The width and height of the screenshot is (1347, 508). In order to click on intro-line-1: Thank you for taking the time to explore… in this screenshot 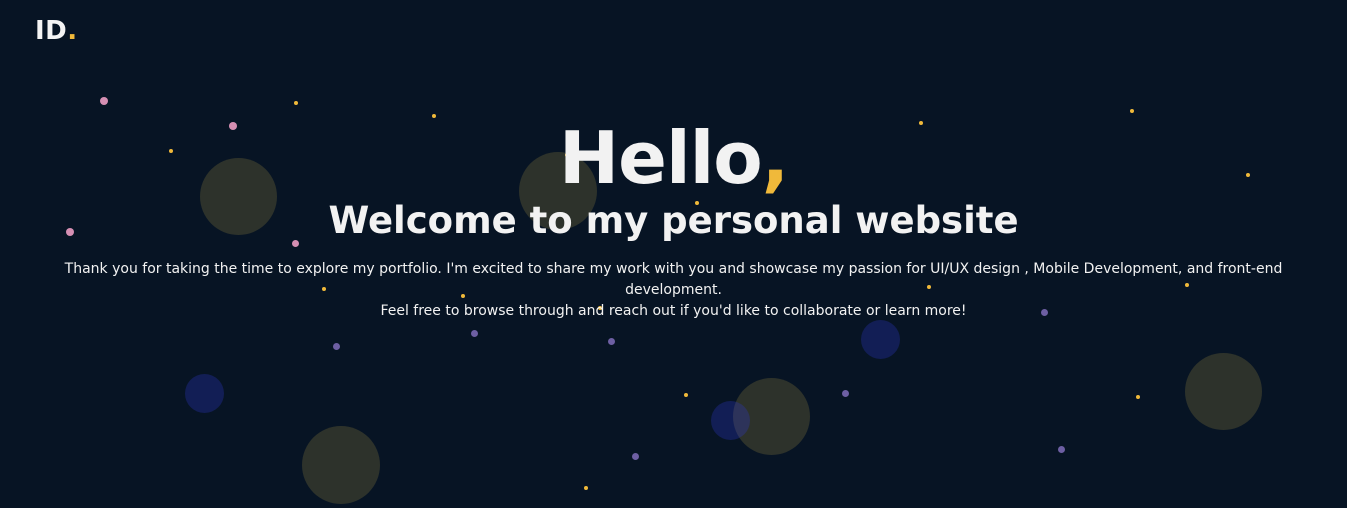, I will do `click(673, 279)`.